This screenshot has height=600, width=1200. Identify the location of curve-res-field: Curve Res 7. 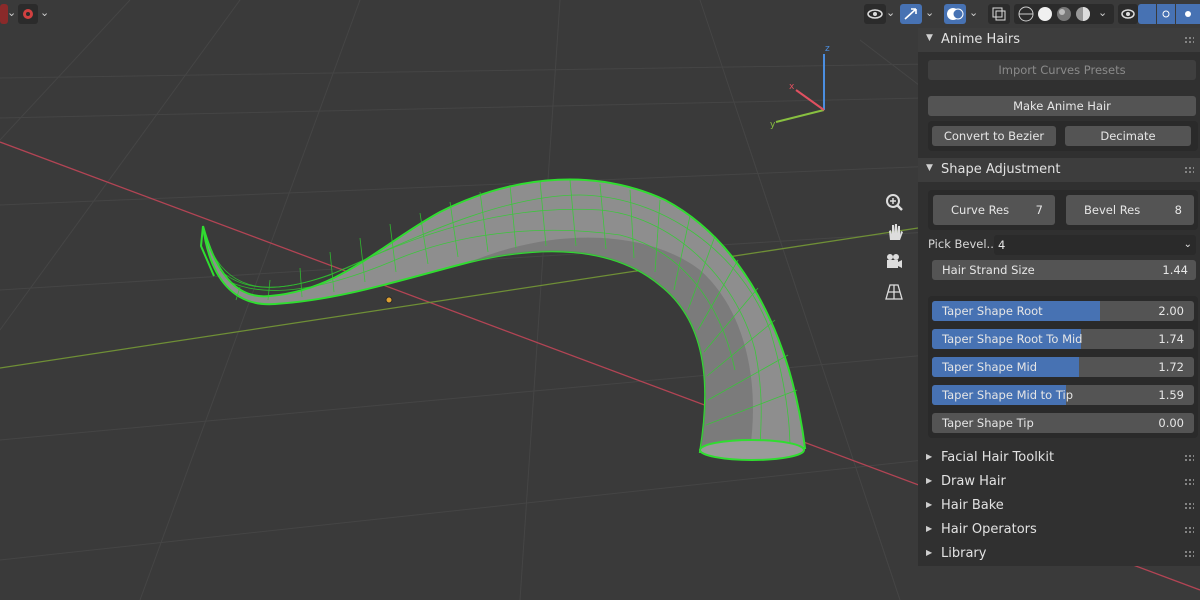
(994, 210).